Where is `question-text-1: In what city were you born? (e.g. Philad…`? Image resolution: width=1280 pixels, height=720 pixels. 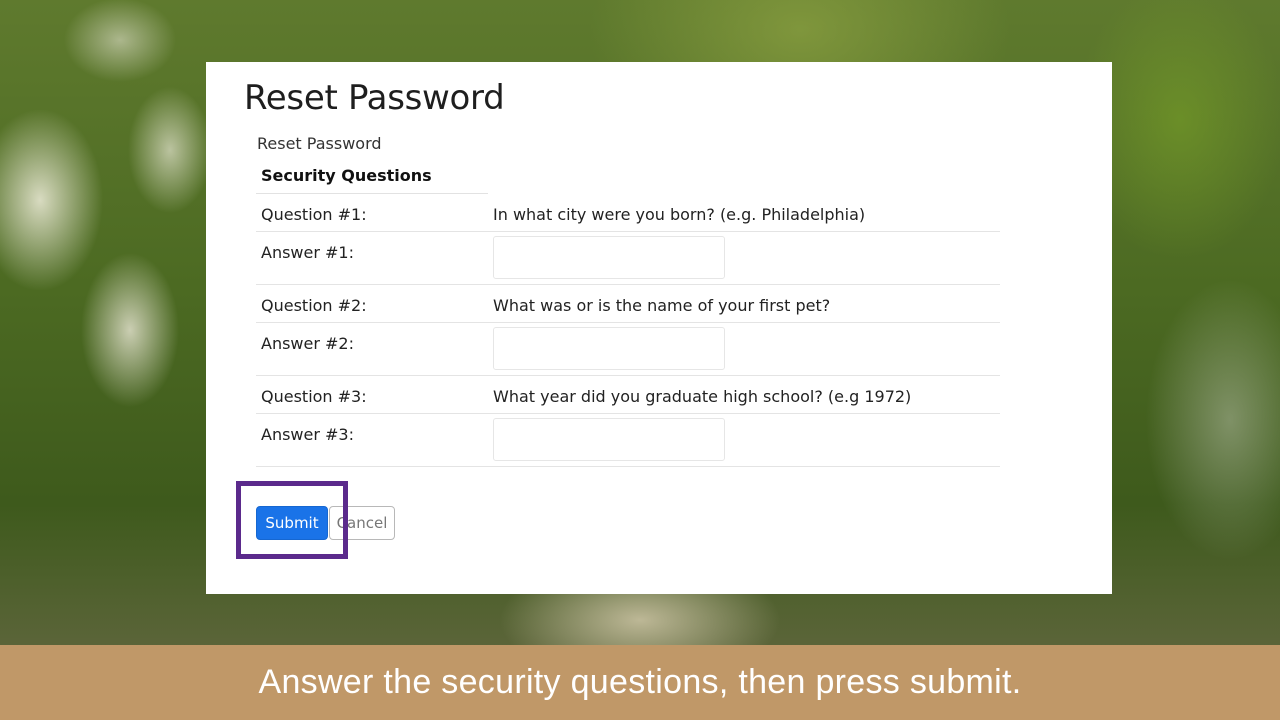 question-text-1: In what city were you born? (e.g. Philad… is located at coordinates (679, 214).